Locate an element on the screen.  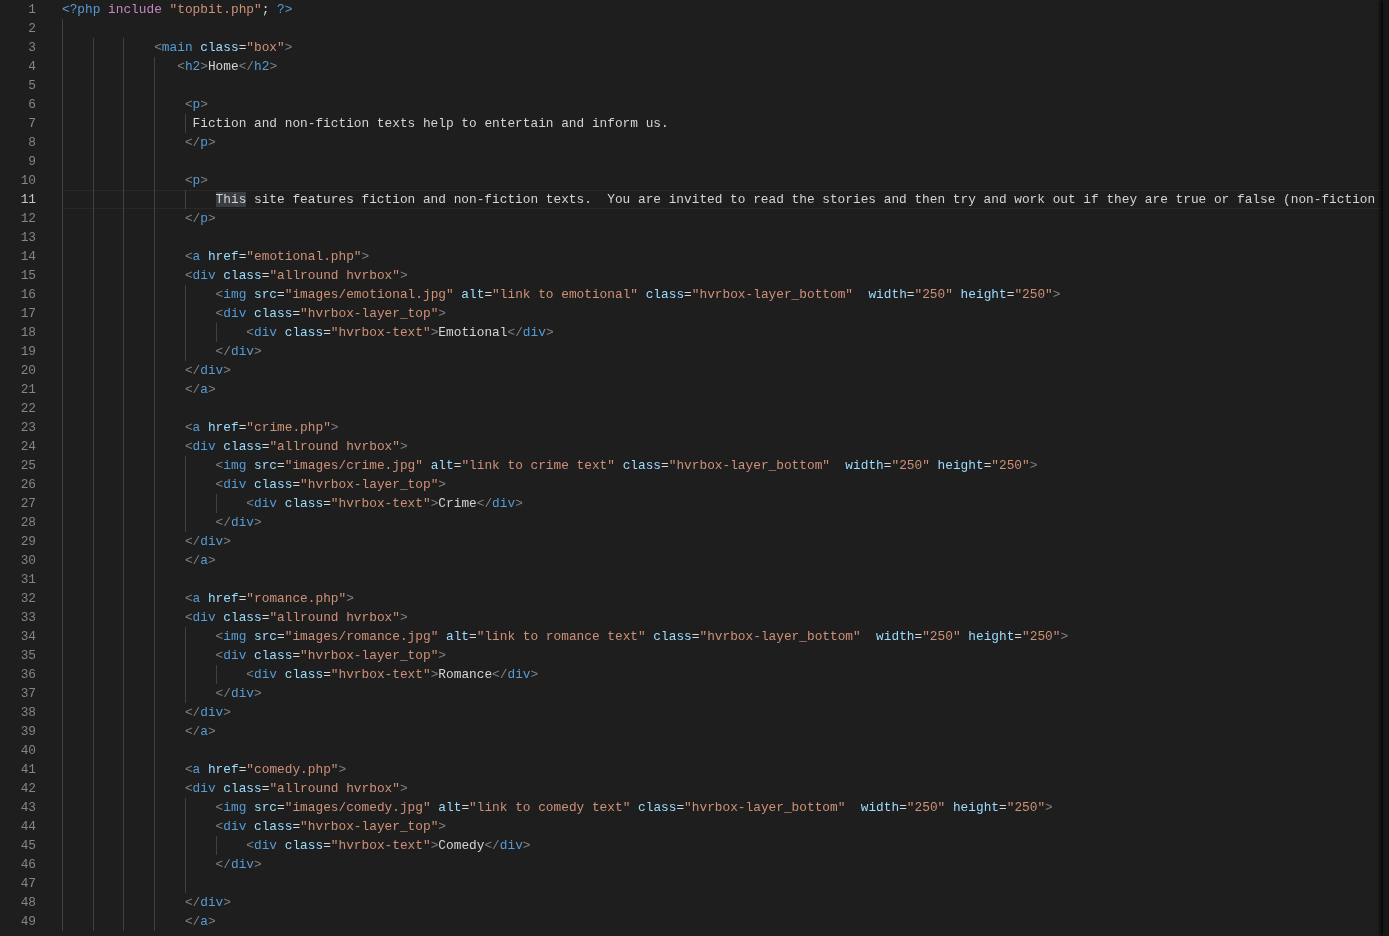
line-number: 16 is located at coordinates (28, 295).